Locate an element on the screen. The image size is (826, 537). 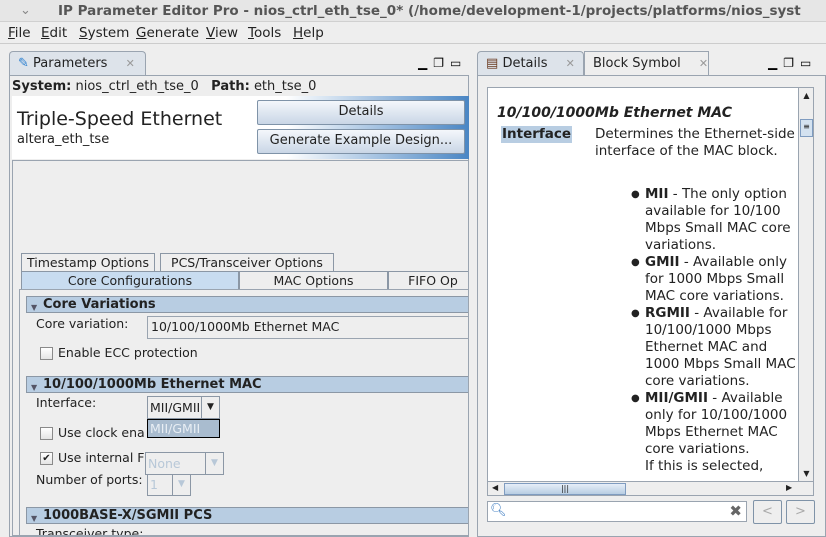
ip-name: altera_eth_tse is located at coordinates (63, 139).